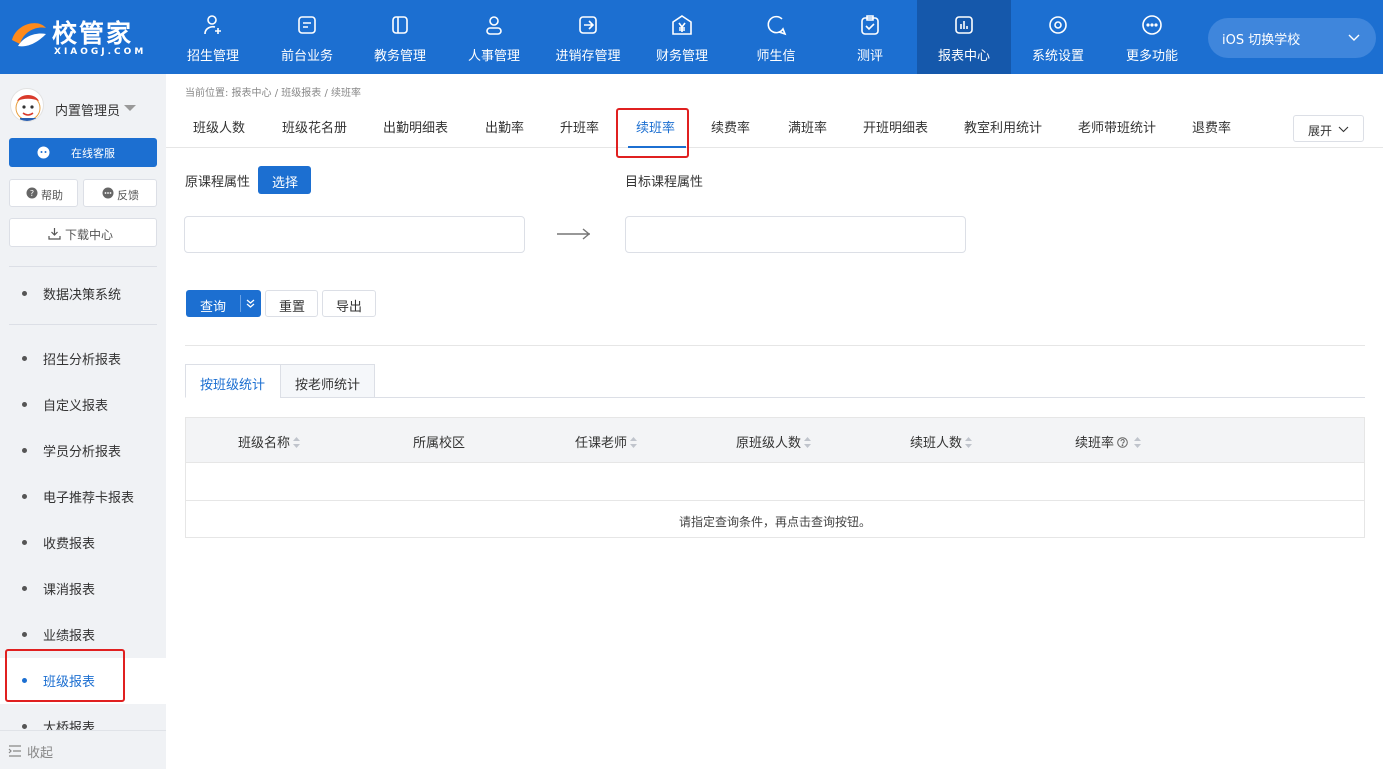 This screenshot has height=769, width=1383. I want to click on tab-renewal-rate: 续费率, so click(730, 126).